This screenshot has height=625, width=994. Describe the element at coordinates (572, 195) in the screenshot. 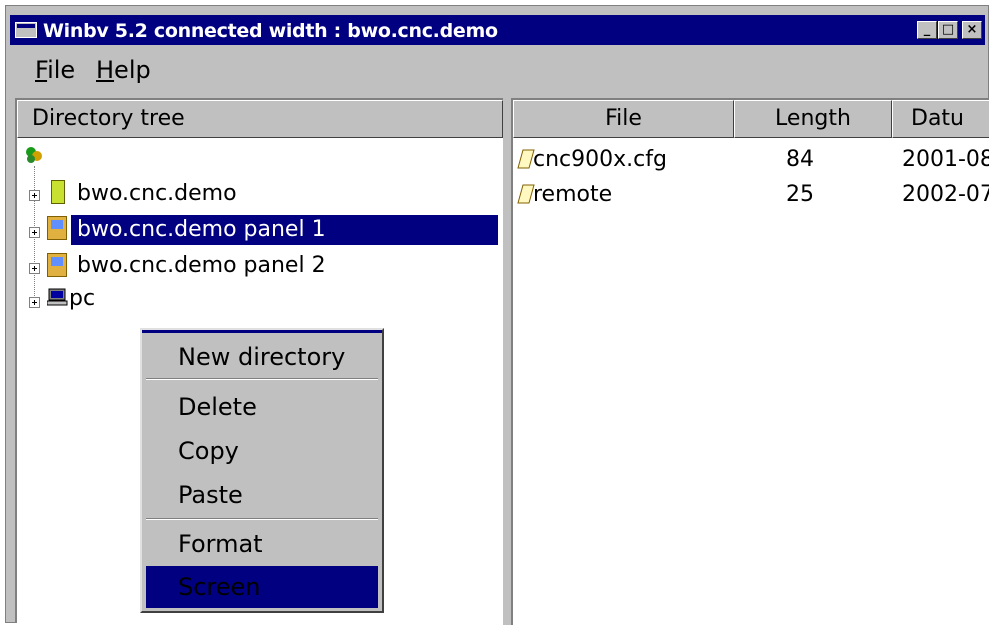

I see `file-name-cell: remote` at that location.